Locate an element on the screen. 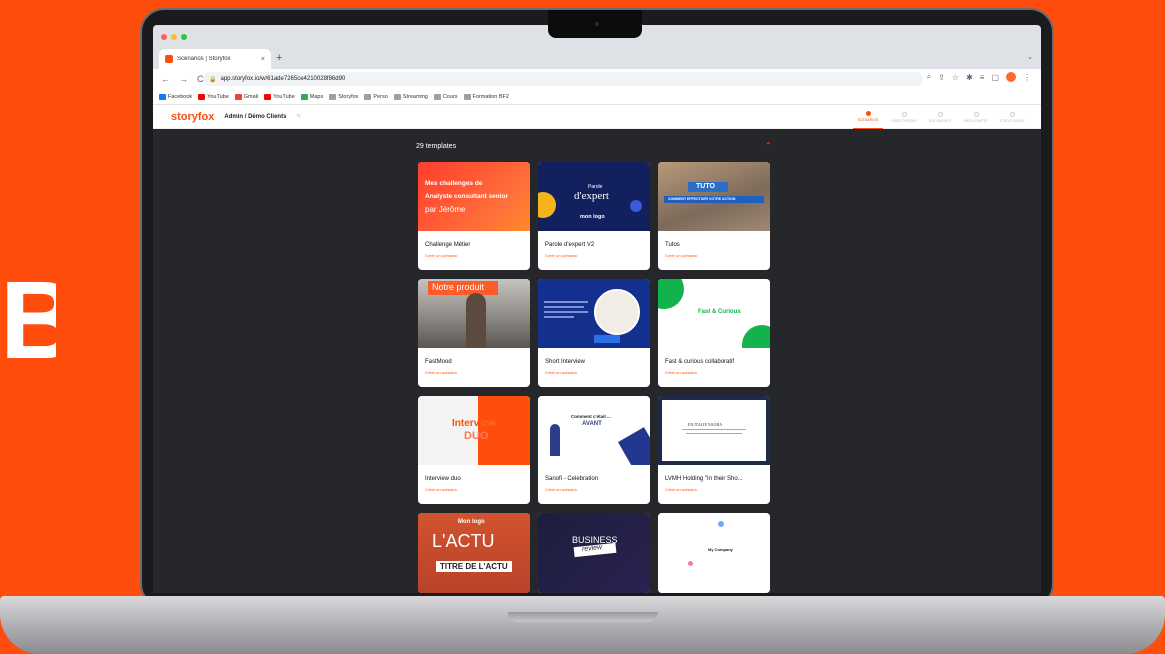 This screenshot has height=654, width=1165. bookmark-label: Formation BF2 is located at coordinates (490, 96).